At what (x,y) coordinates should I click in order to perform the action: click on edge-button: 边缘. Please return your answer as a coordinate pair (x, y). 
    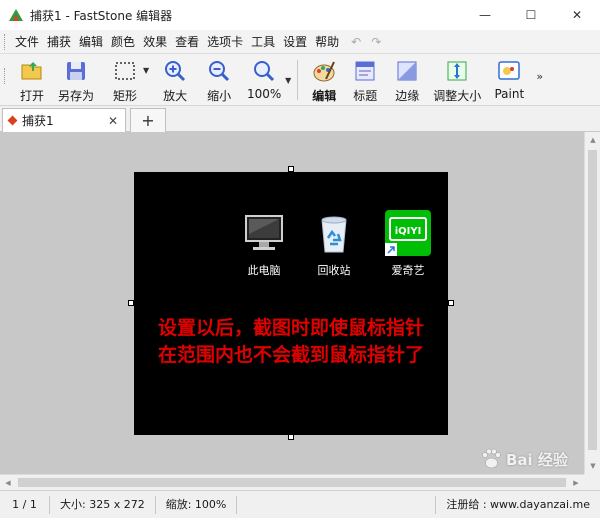
    Looking at the image, I should click on (407, 79).